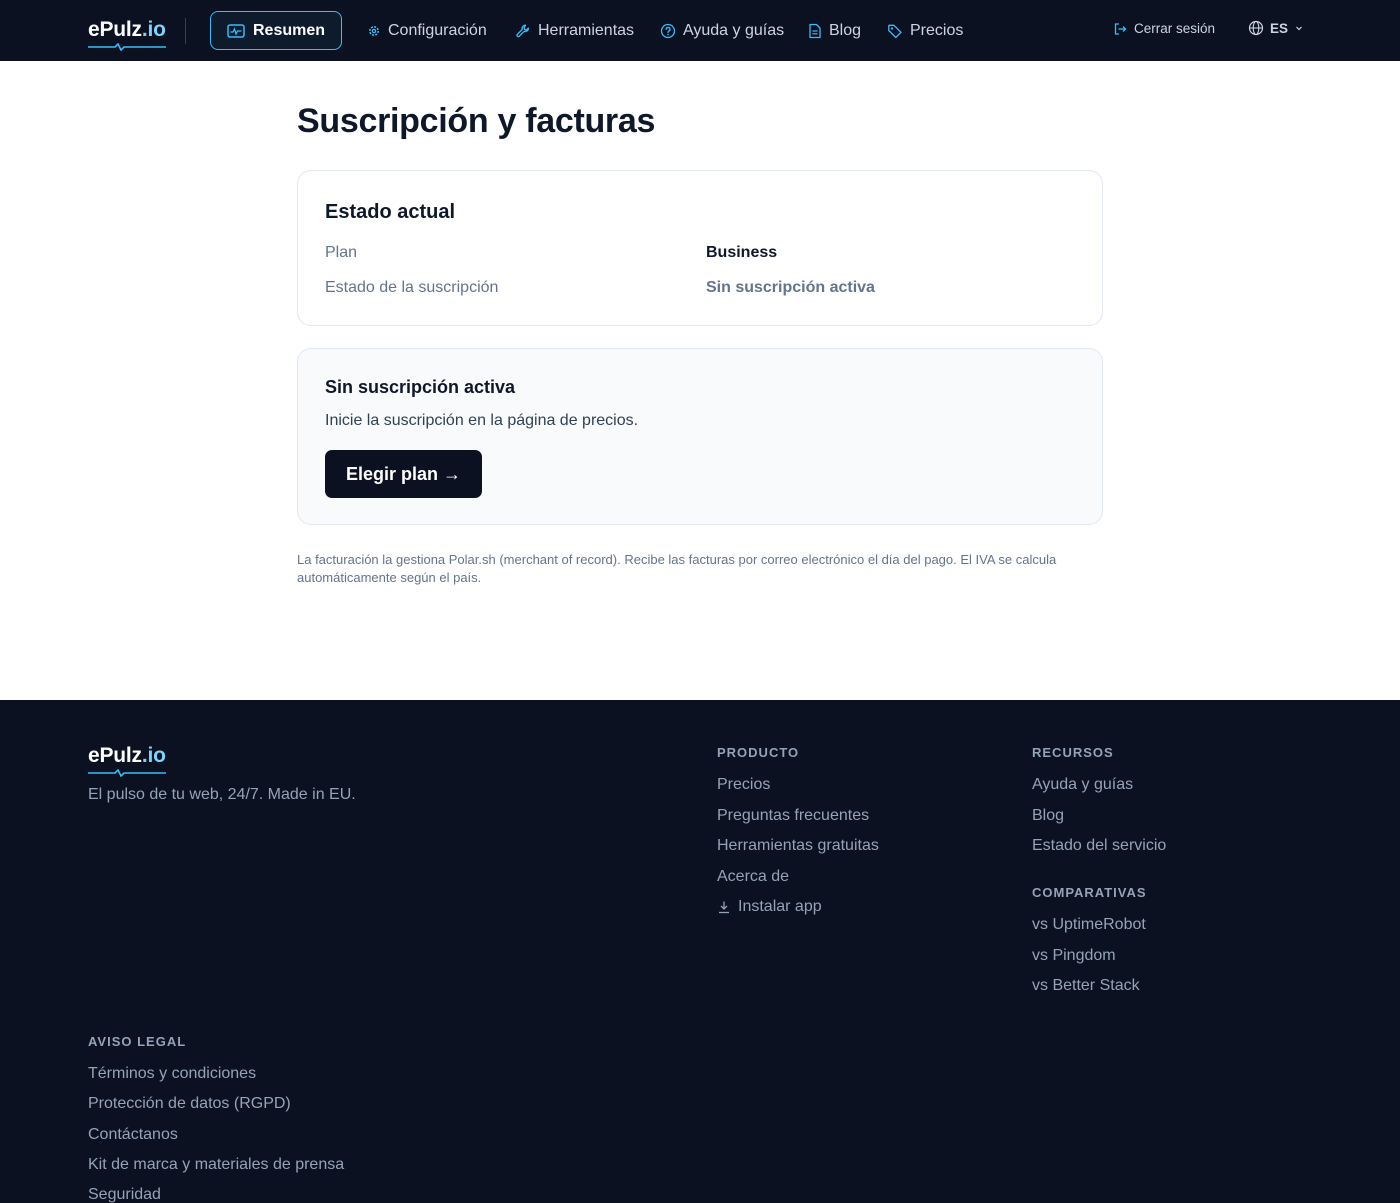  I want to click on nav-item-precios: Precios, so click(925, 31).